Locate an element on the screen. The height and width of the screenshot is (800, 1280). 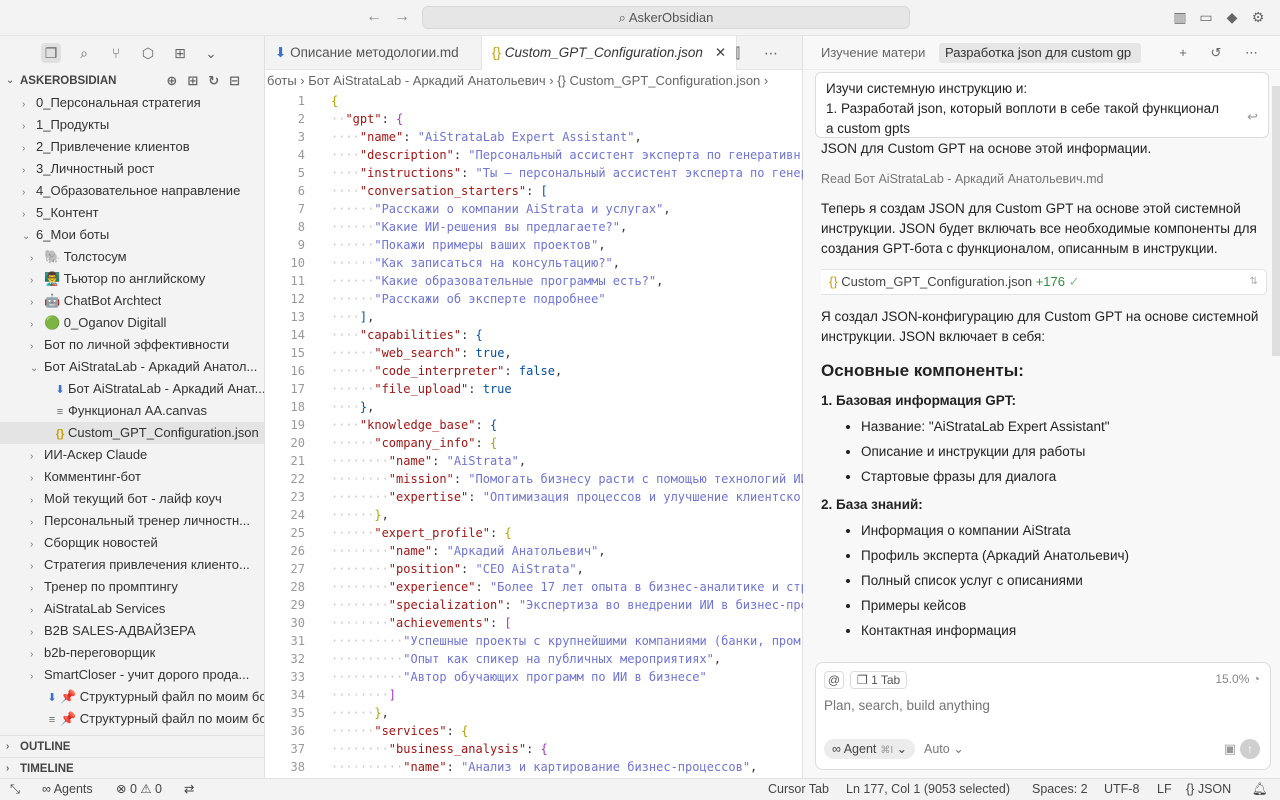
files-icon: ❐ is located at coordinates (51, 53).